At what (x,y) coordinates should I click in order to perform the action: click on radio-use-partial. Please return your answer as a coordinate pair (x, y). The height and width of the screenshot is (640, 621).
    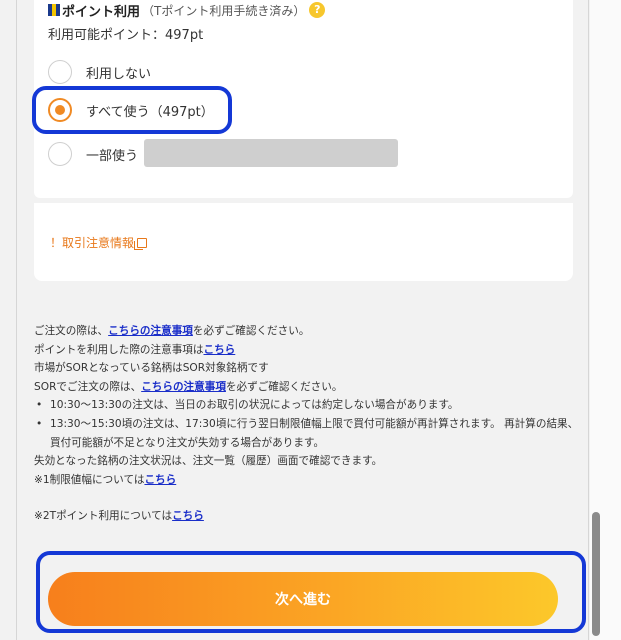
    Looking at the image, I should click on (60, 154).